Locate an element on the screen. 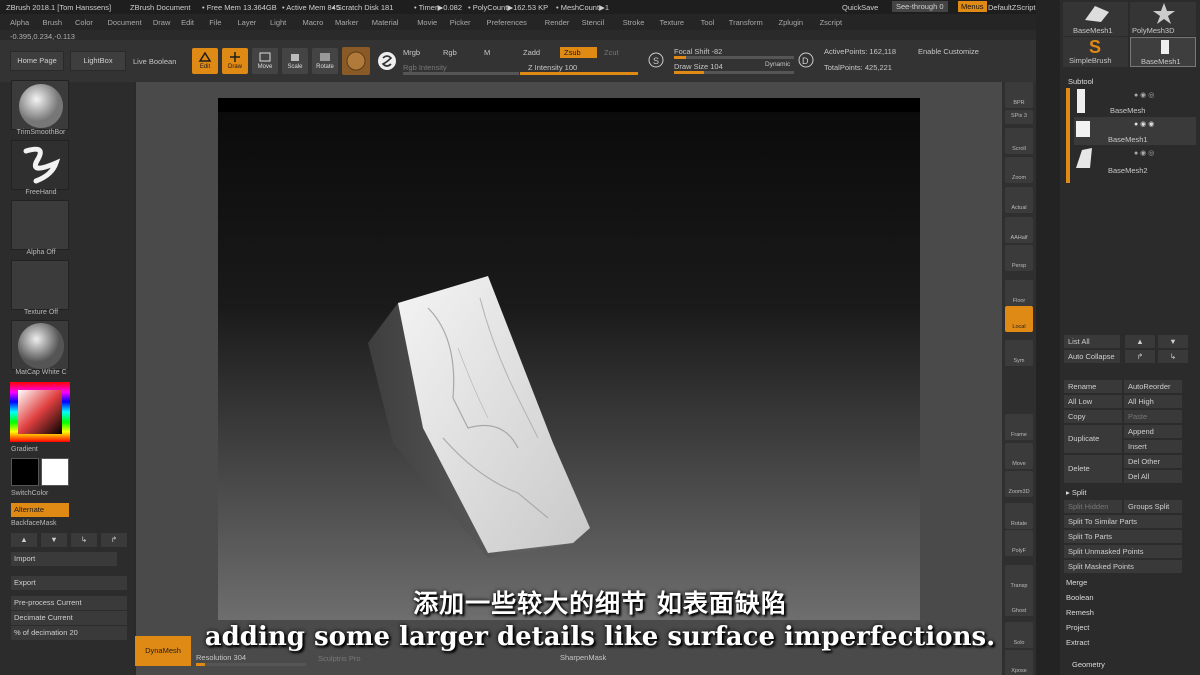 The width and height of the screenshot is (1200, 675). draw-size-track is located at coordinates (734, 72).